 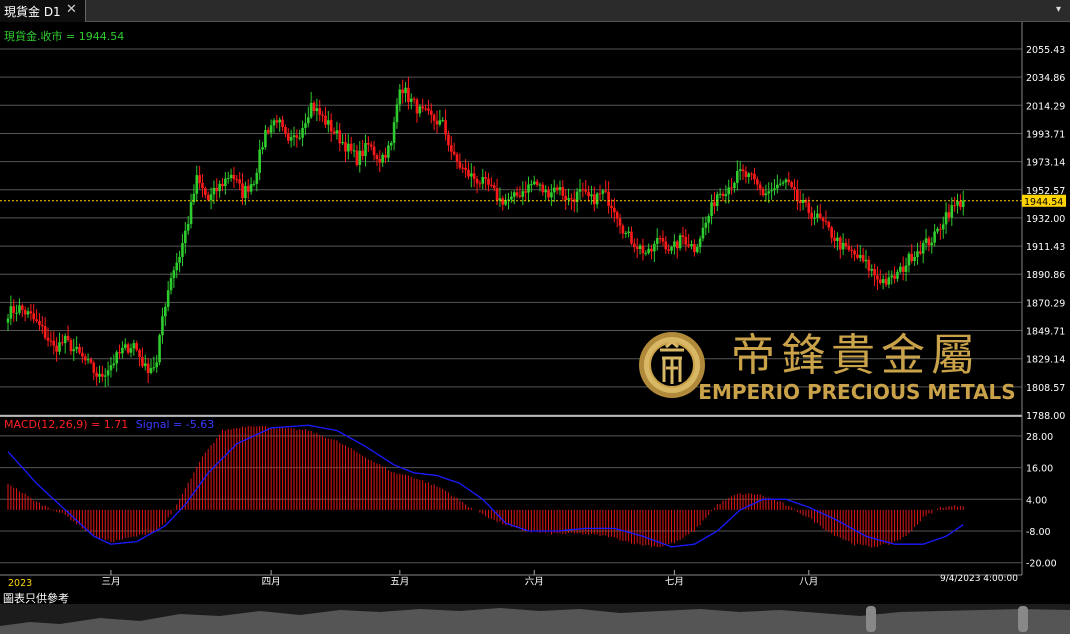 What do you see at coordinates (1023, 619) in the screenshot?
I see `scroll-handle-right` at bounding box center [1023, 619].